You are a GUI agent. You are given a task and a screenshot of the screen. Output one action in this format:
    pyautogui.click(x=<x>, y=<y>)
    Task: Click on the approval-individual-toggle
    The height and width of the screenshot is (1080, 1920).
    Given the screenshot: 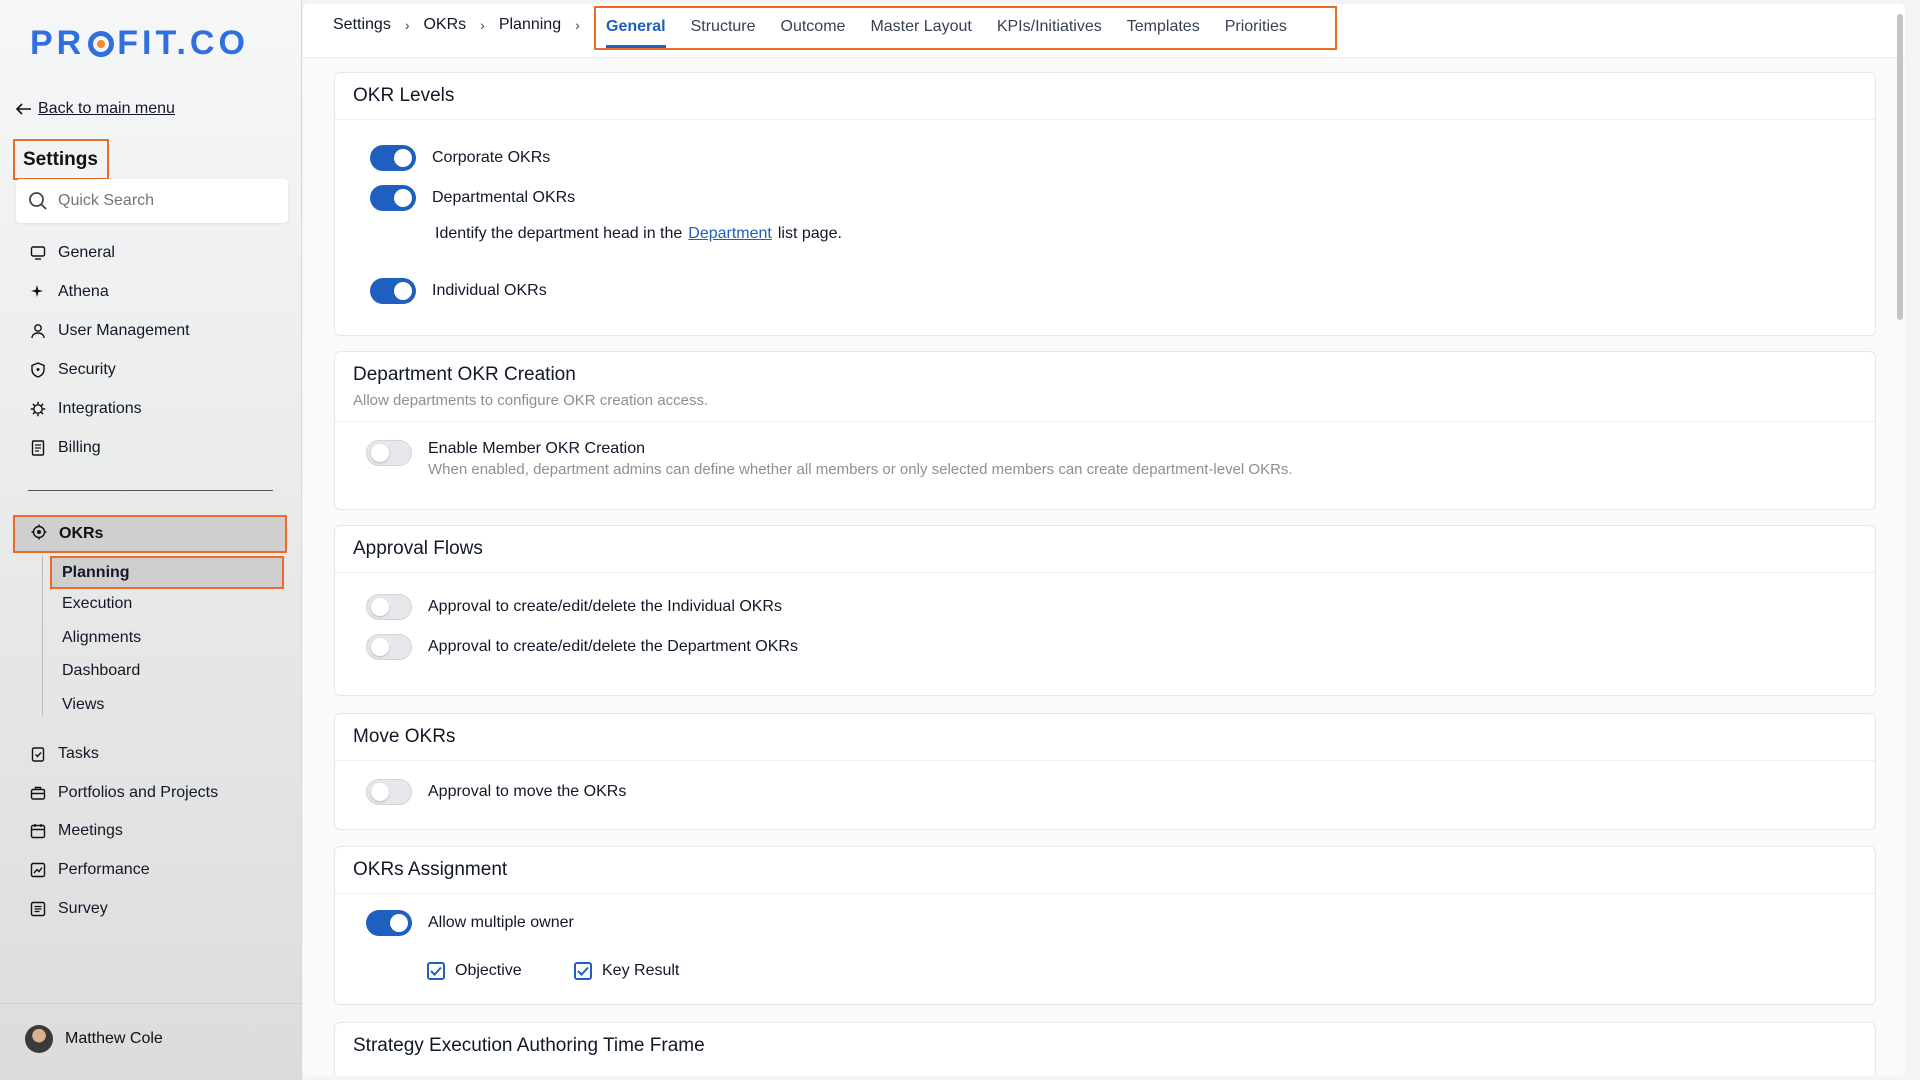 What is the action you would take?
    pyautogui.click(x=389, y=607)
    